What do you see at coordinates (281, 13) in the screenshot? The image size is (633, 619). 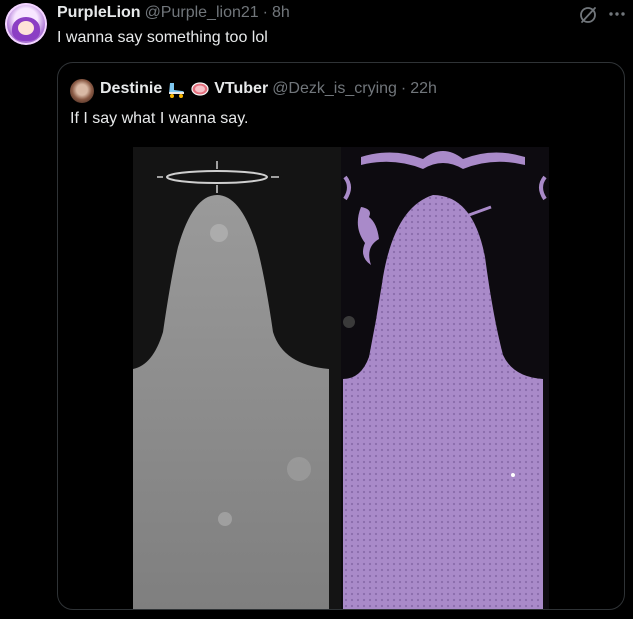 I see `timestamp: 8h` at bounding box center [281, 13].